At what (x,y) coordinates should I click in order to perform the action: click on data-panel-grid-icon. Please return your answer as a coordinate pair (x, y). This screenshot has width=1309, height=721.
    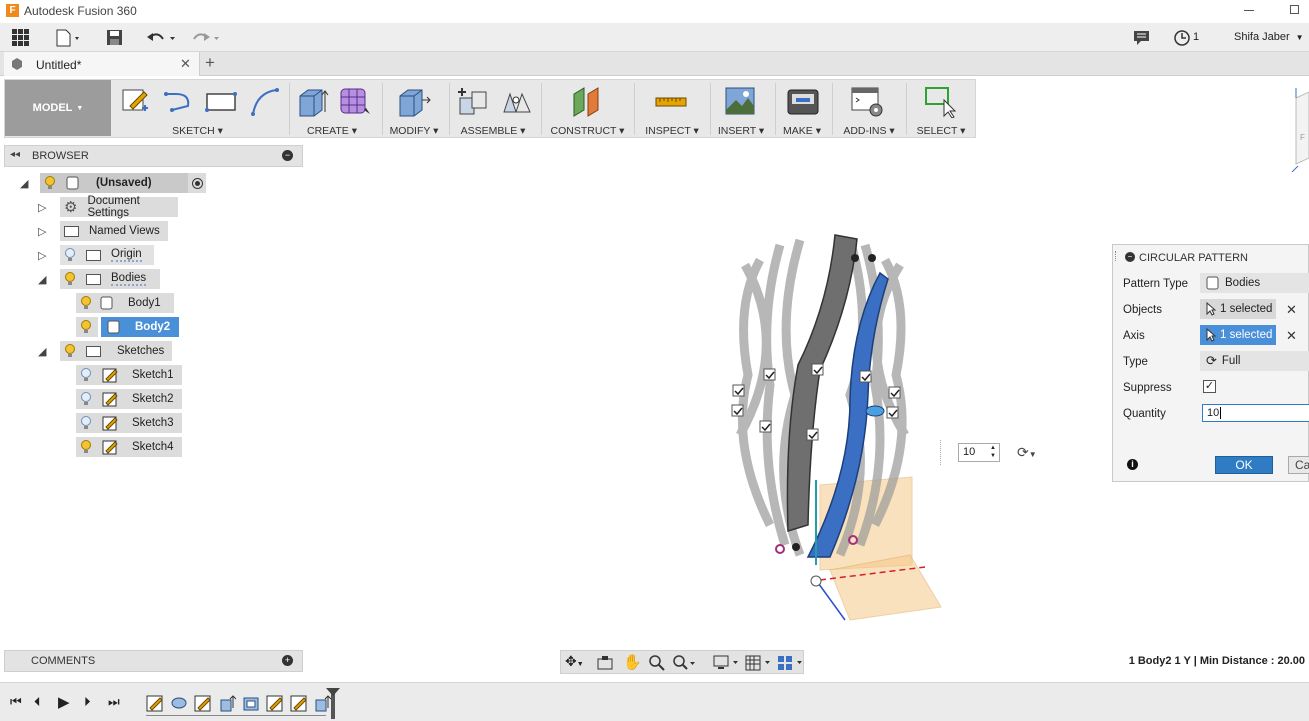
    Looking at the image, I should click on (20, 37).